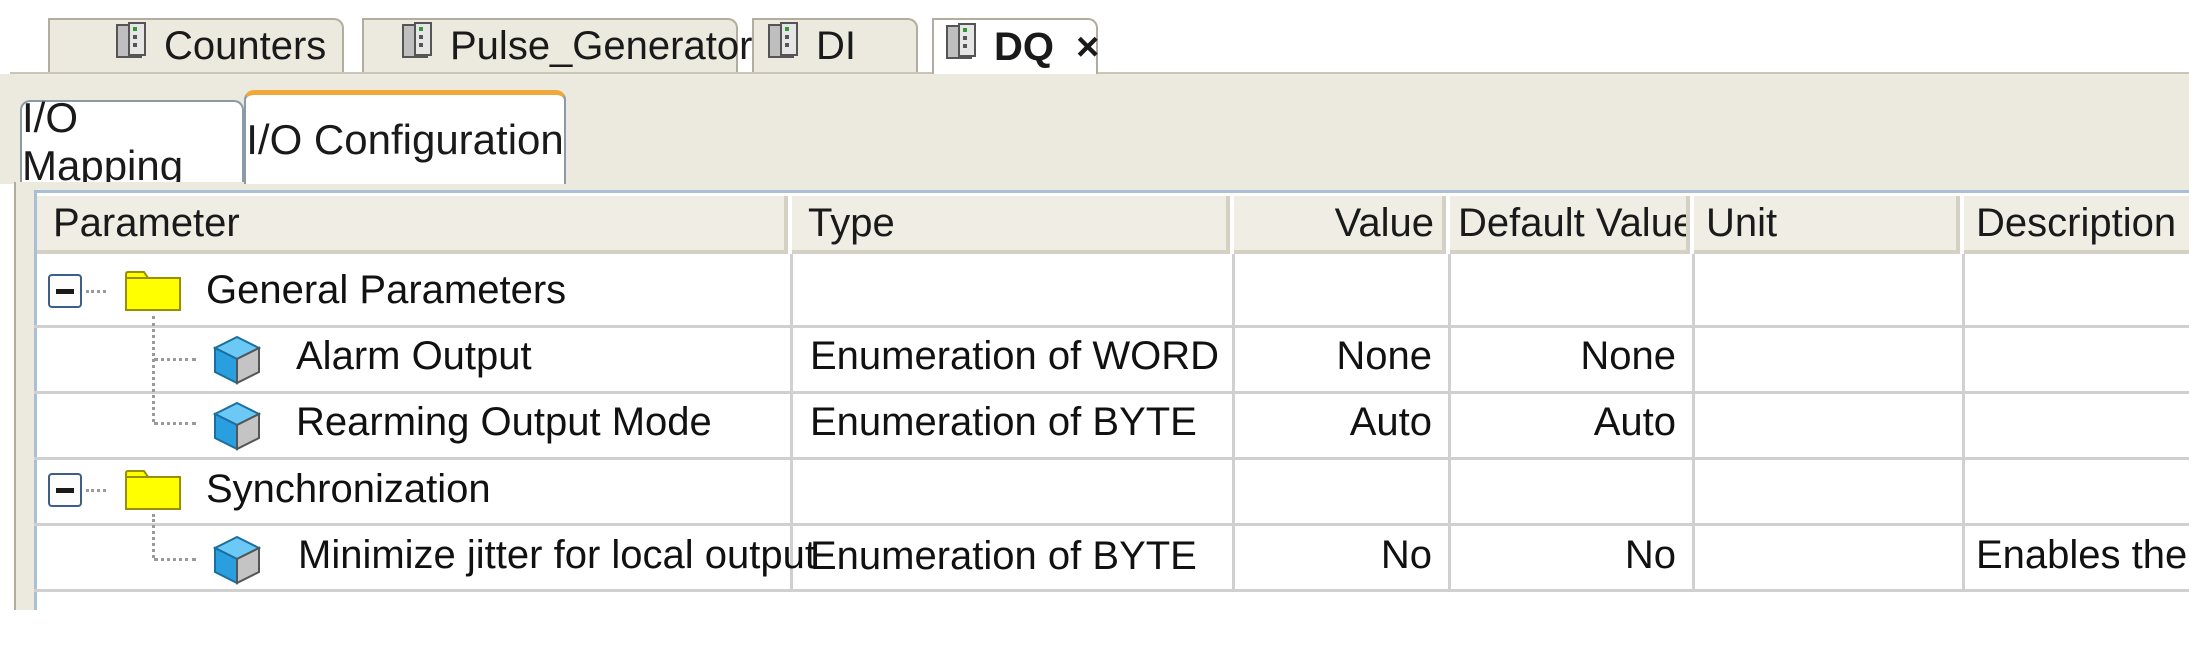  I want to click on tab-dq: DQ ×, so click(1015, 46).